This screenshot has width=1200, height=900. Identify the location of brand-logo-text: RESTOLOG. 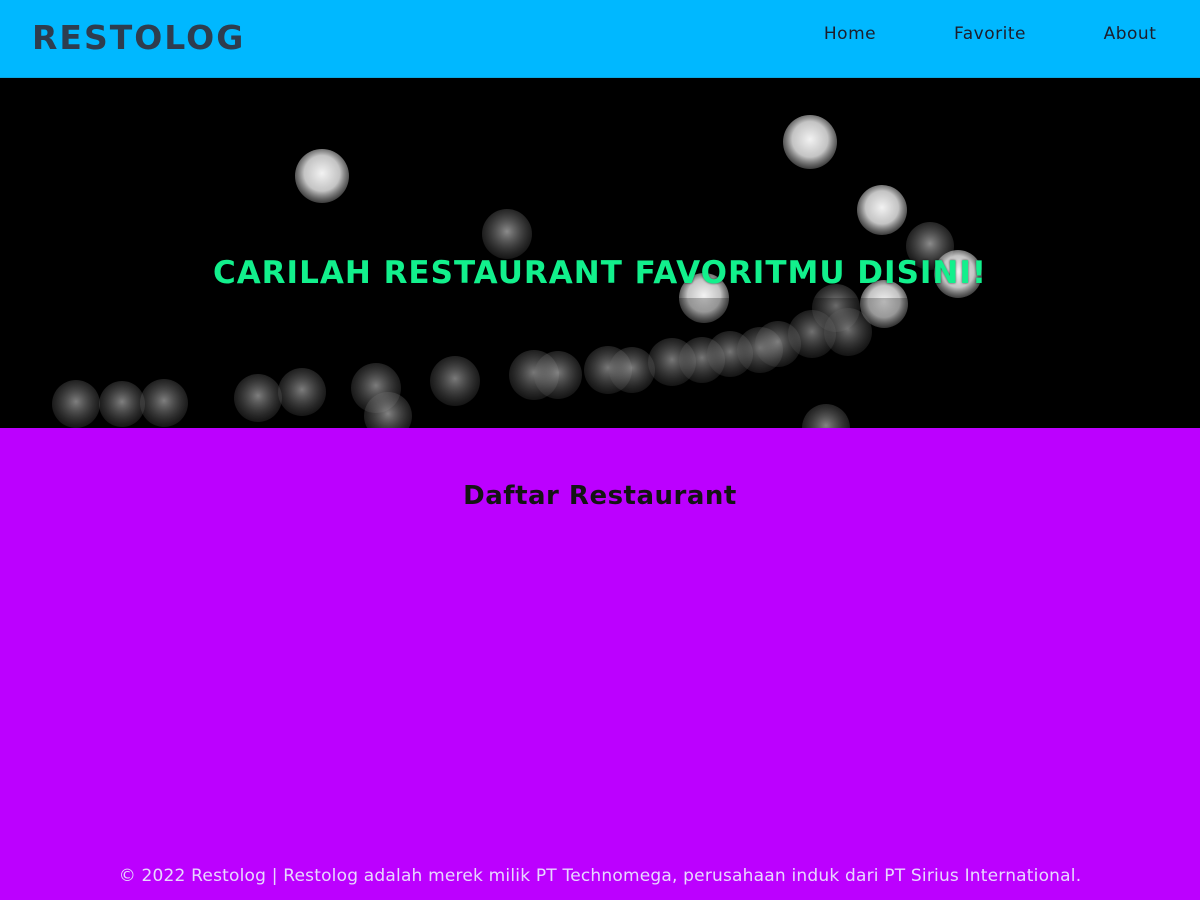
(138, 38).